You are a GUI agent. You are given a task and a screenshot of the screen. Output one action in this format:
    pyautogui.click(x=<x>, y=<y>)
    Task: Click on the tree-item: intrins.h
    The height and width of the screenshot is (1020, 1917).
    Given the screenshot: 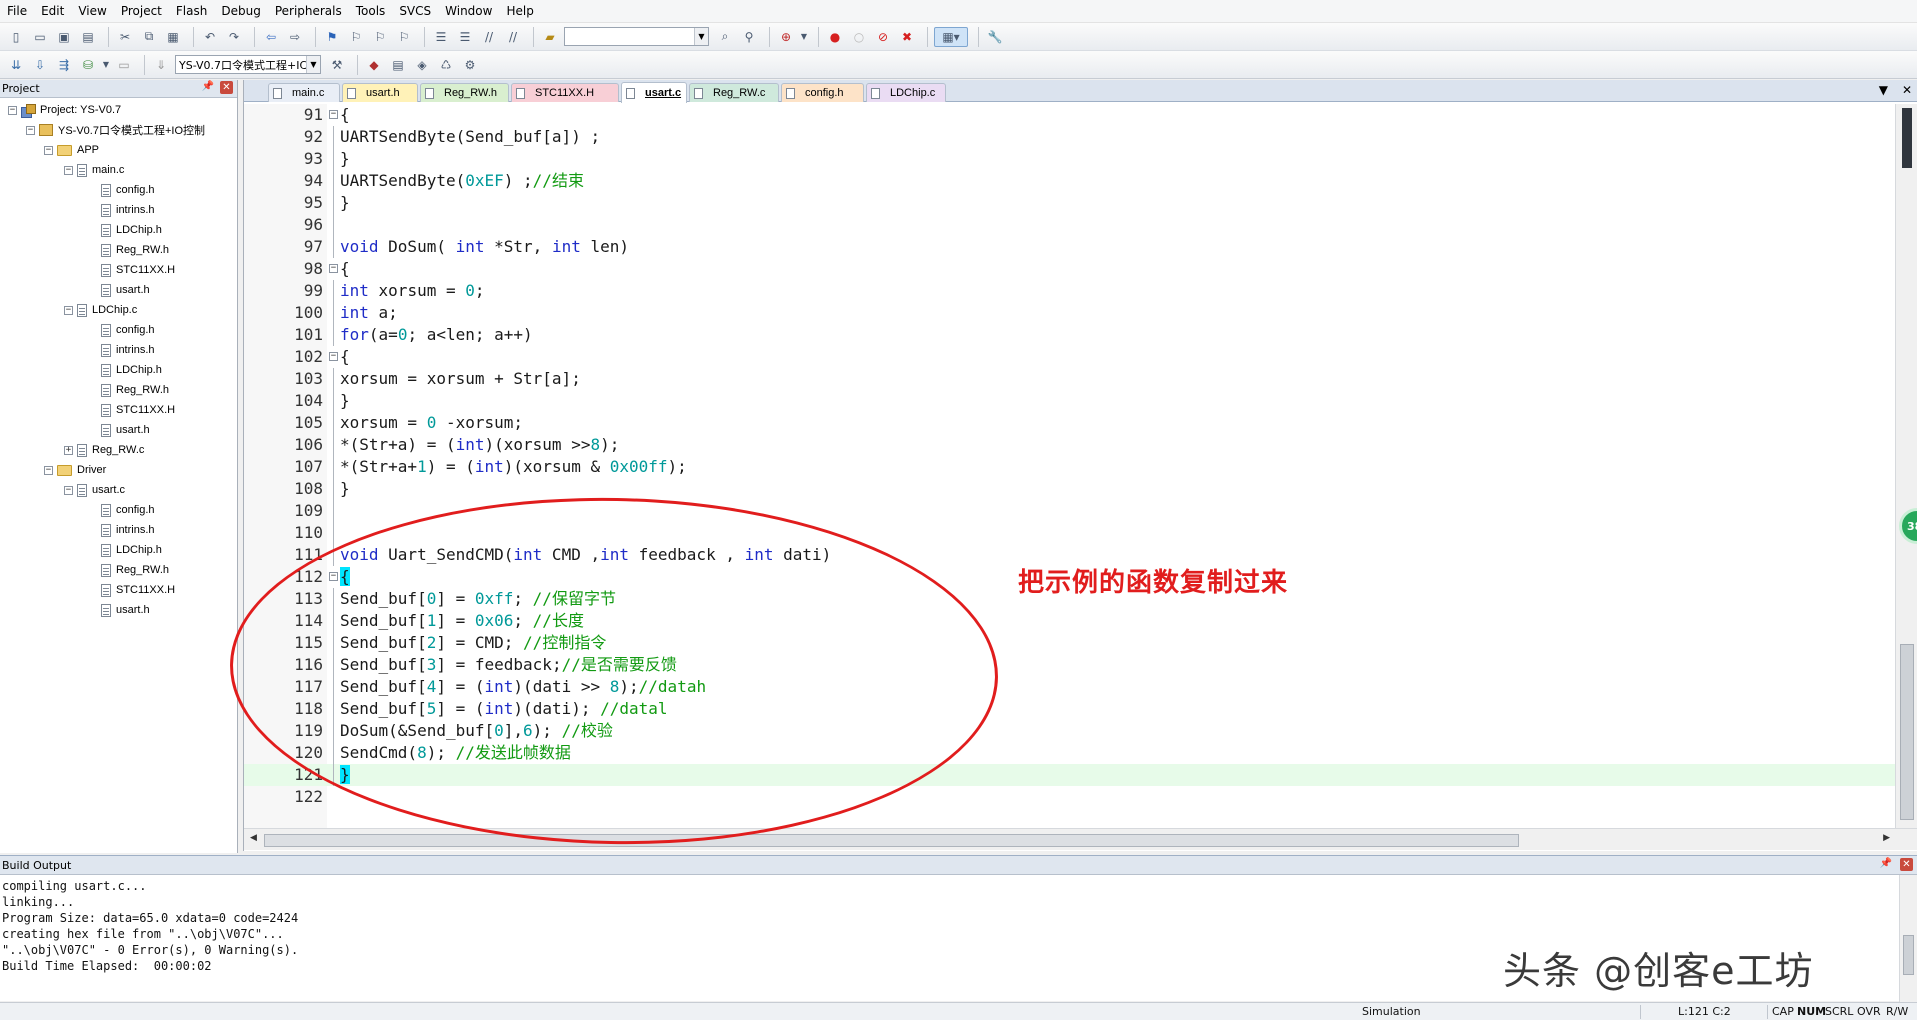 What is the action you would take?
    pyautogui.click(x=121, y=350)
    